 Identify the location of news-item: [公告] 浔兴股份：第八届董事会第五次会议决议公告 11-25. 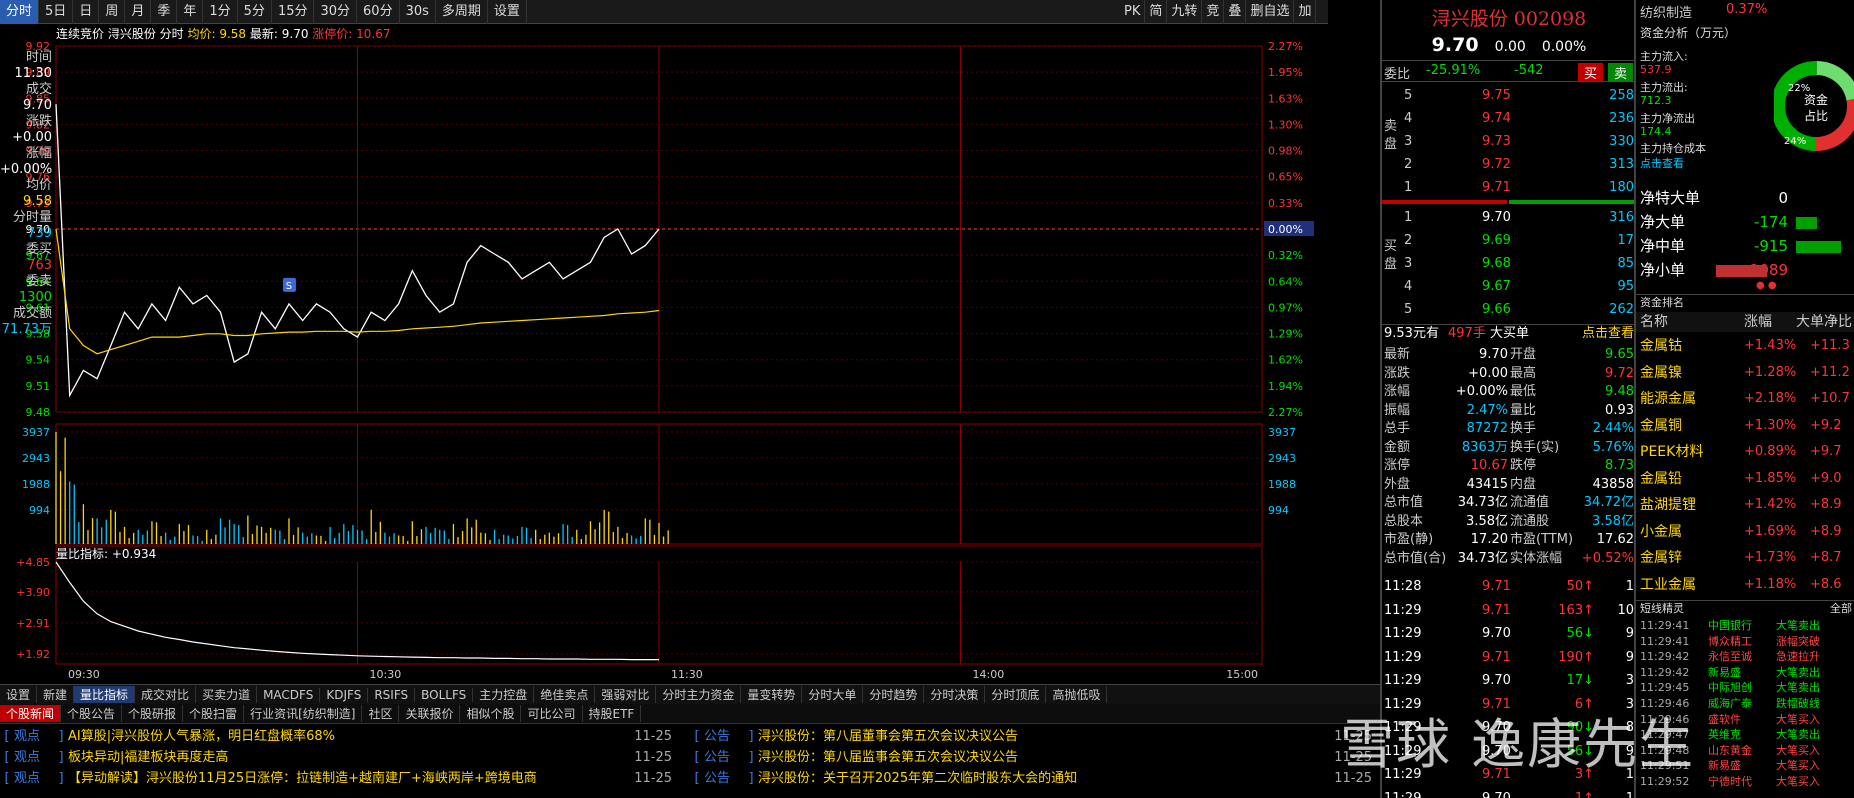
(1035, 736).